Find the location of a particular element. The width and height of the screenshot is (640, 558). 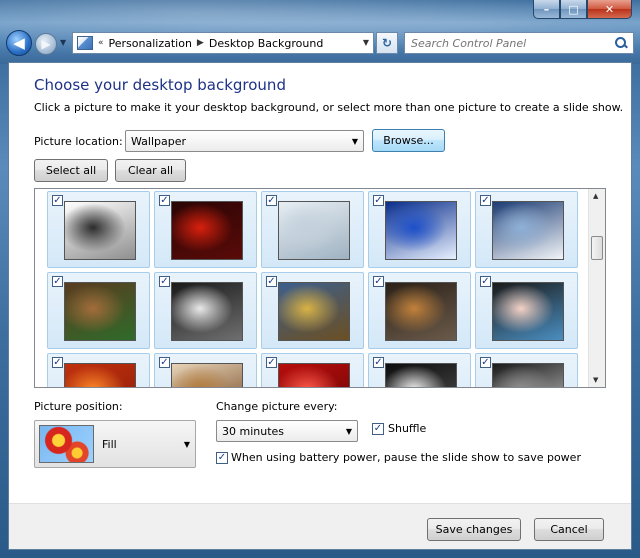

search-icon is located at coordinates (621, 43).